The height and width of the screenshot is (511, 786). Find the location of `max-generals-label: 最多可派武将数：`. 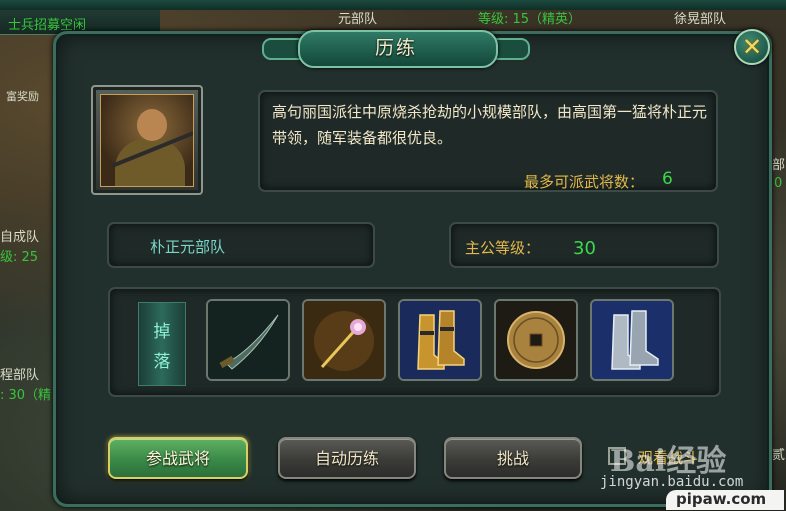

max-generals-label: 最多可派武将数： is located at coordinates (584, 182).